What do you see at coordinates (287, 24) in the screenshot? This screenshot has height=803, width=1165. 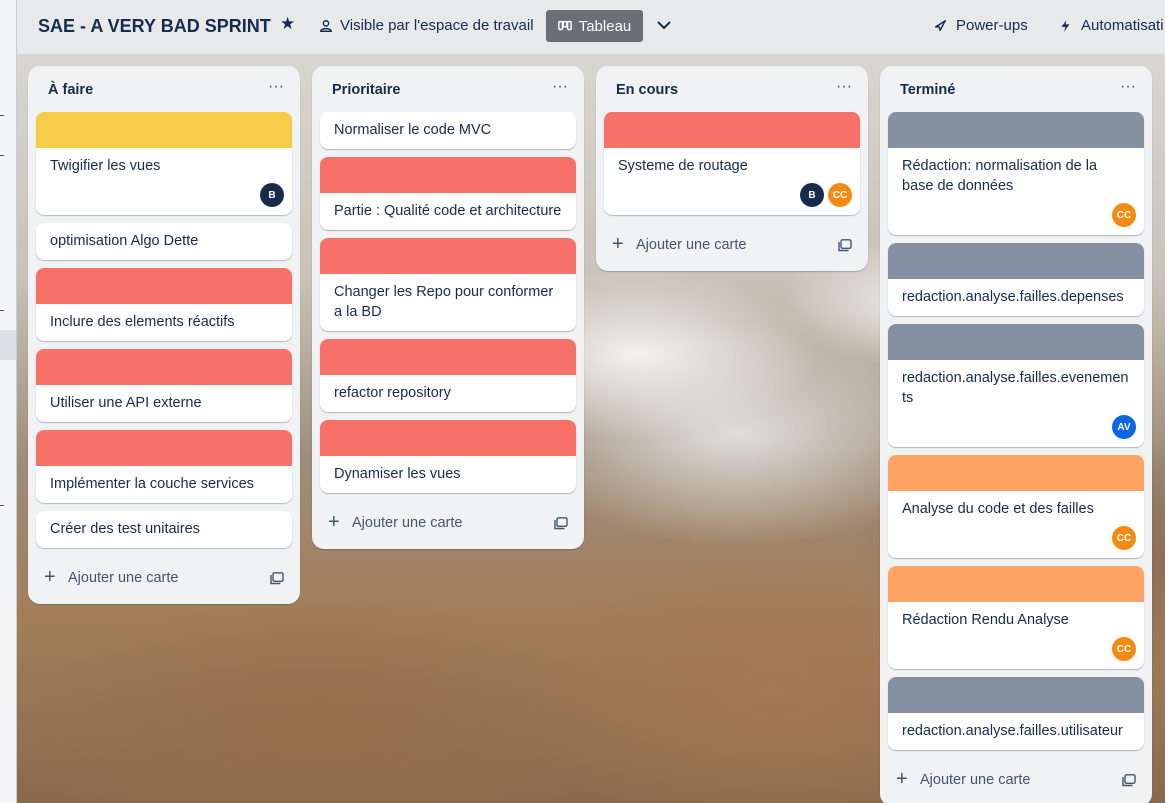 I see `star-icon: ★` at bounding box center [287, 24].